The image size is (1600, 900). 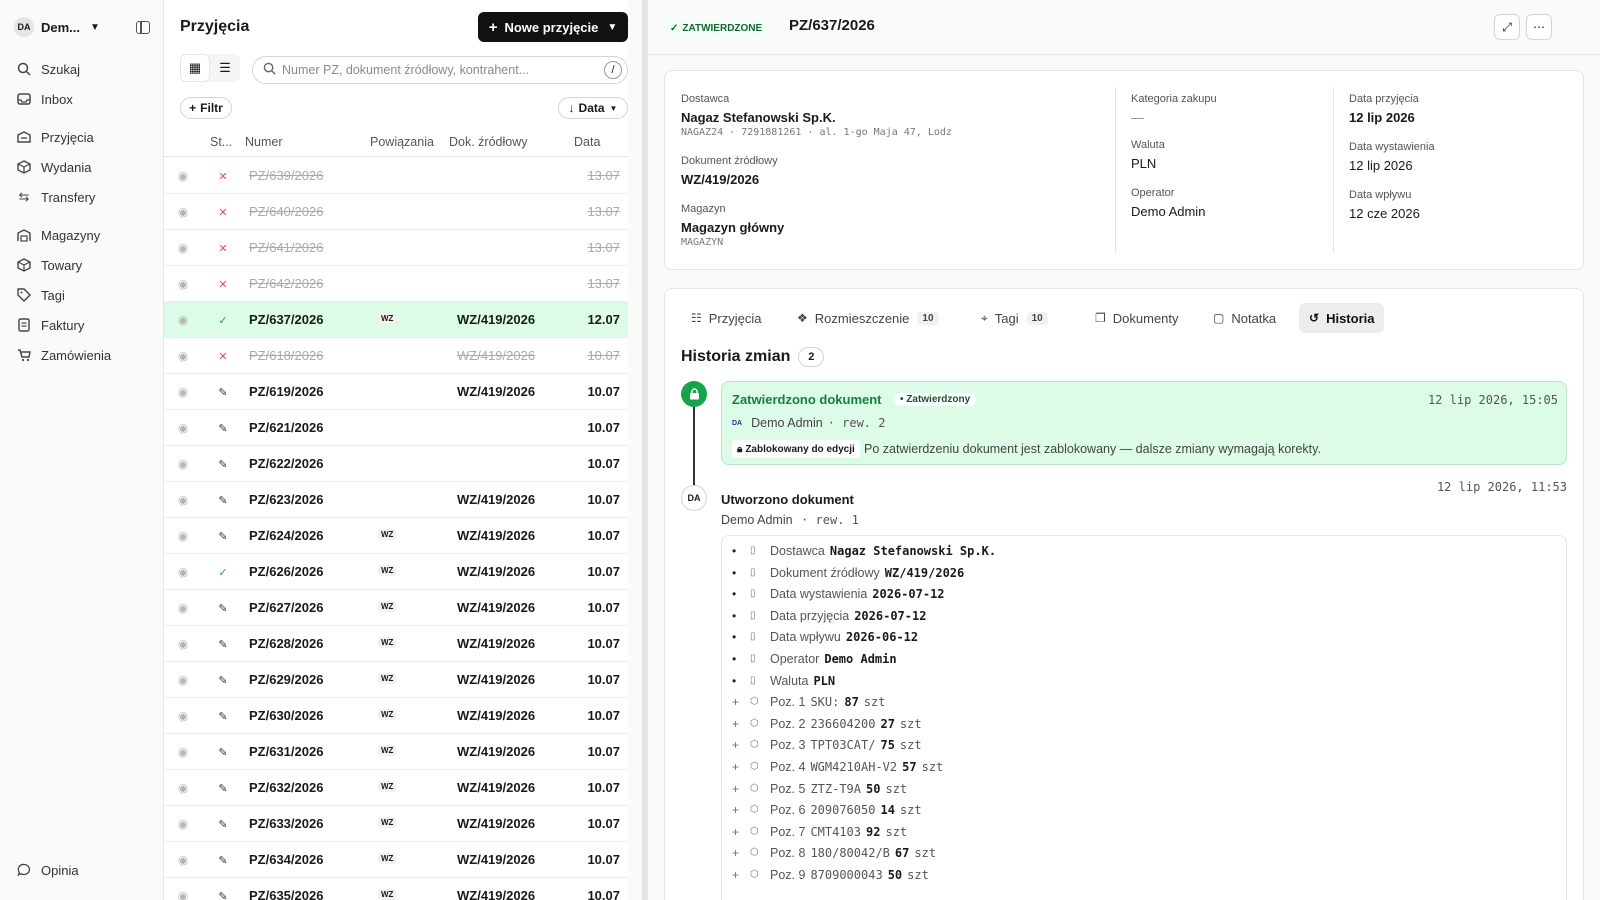 What do you see at coordinates (195, 68) in the screenshot?
I see `table-view-icon: ▦` at bounding box center [195, 68].